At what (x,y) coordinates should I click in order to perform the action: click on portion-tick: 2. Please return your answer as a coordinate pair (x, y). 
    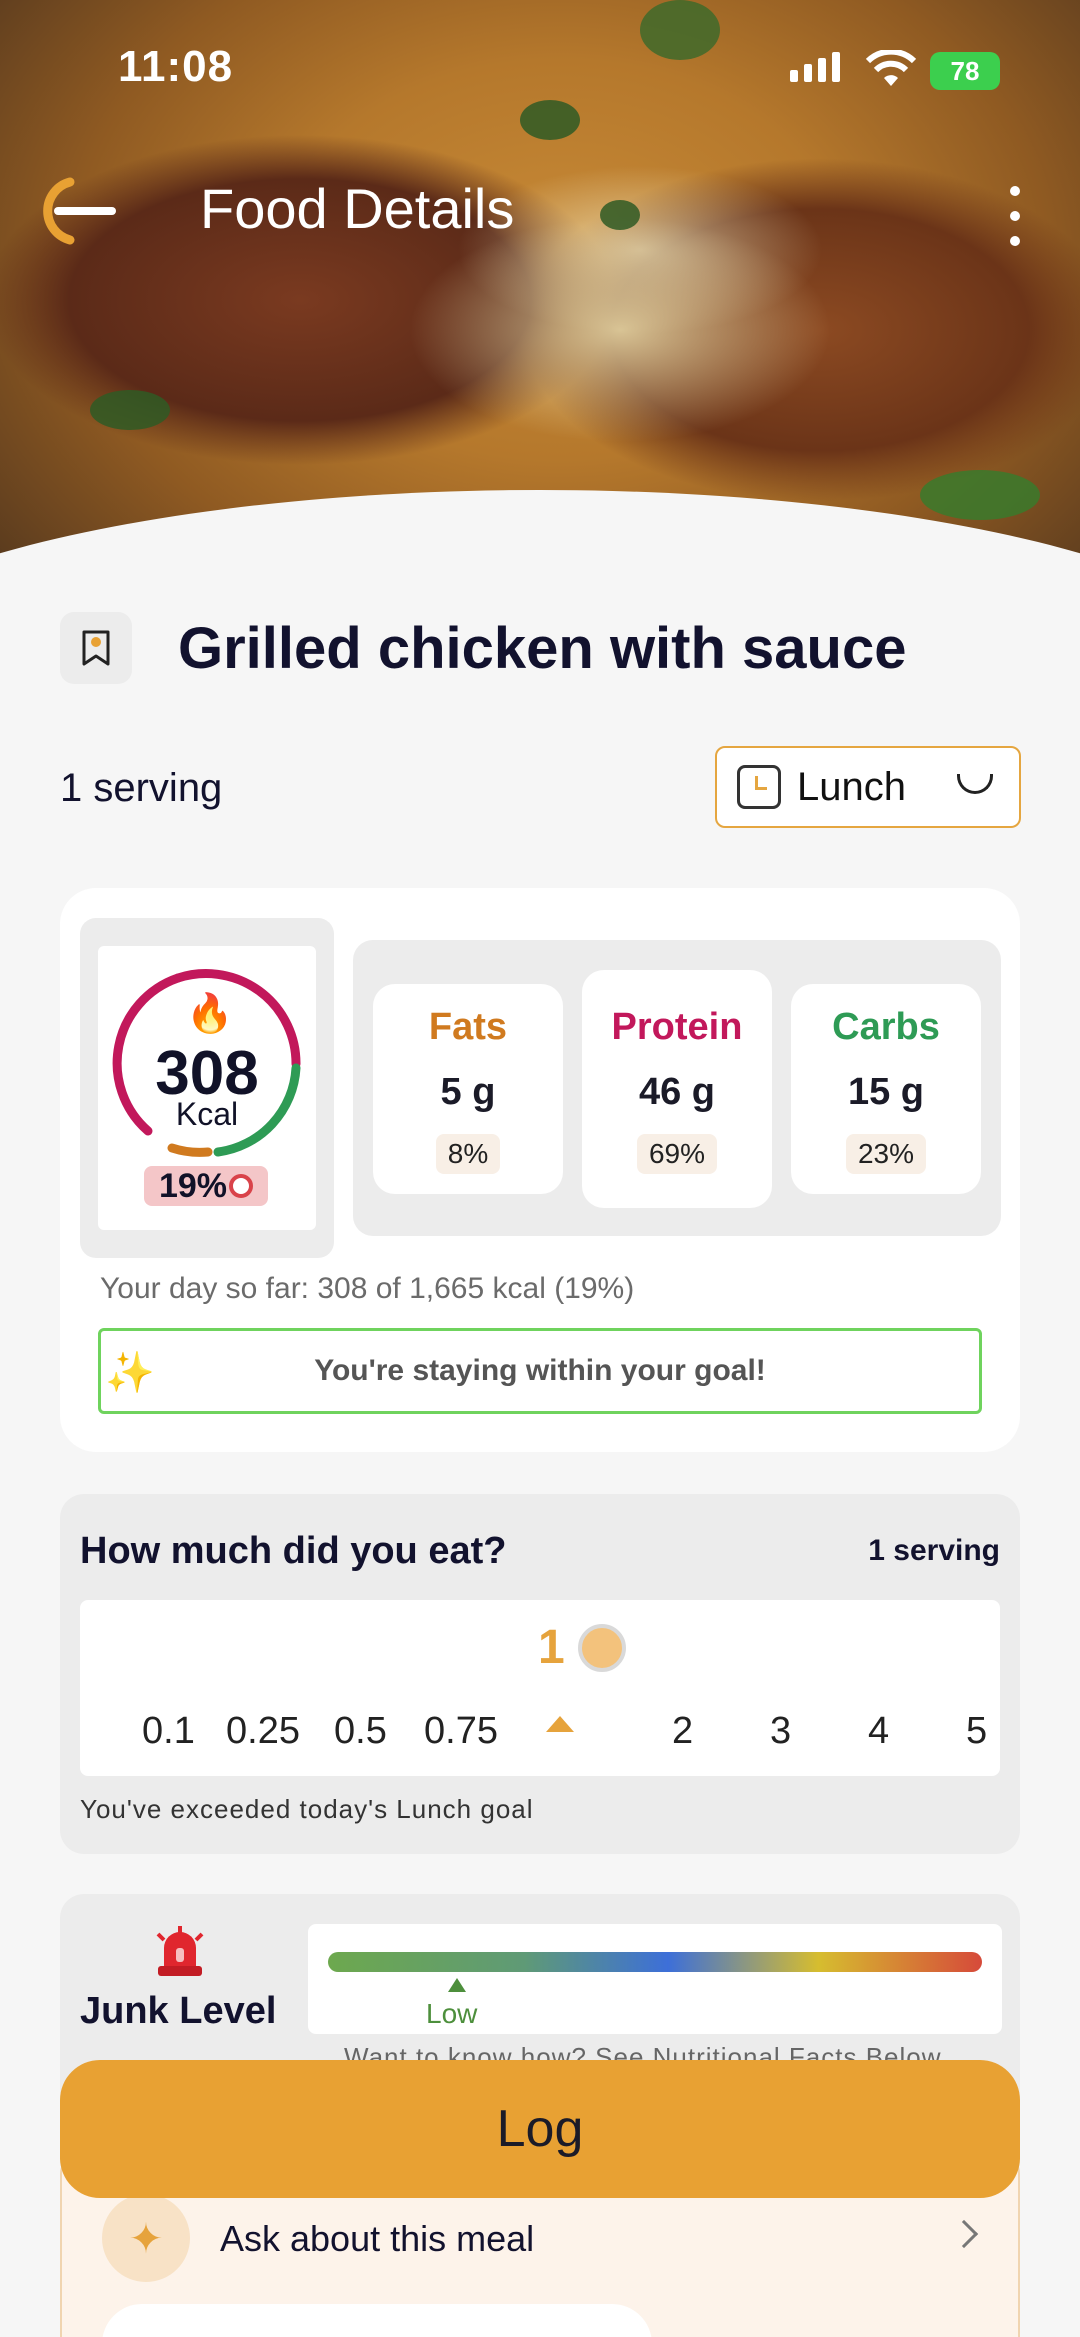
    Looking at the image, I should click on (682, 1731).